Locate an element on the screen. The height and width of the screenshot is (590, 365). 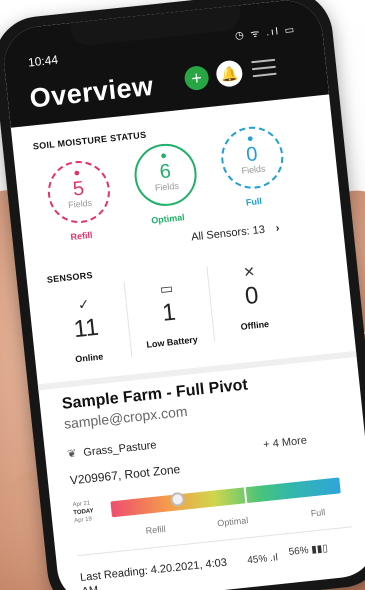
refill-bar-label: Refill is located at coordinates (156, 529).